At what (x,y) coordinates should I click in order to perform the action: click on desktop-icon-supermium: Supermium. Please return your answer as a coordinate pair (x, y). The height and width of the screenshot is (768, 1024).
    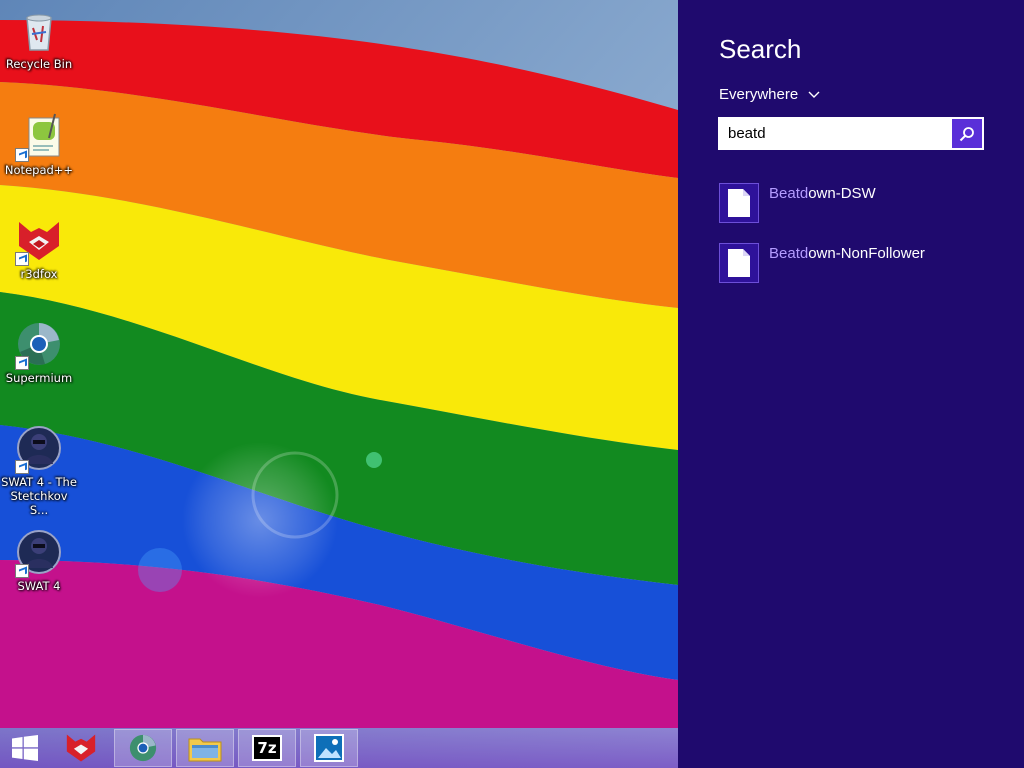
    Looking at the image, I should click on (39, 352).